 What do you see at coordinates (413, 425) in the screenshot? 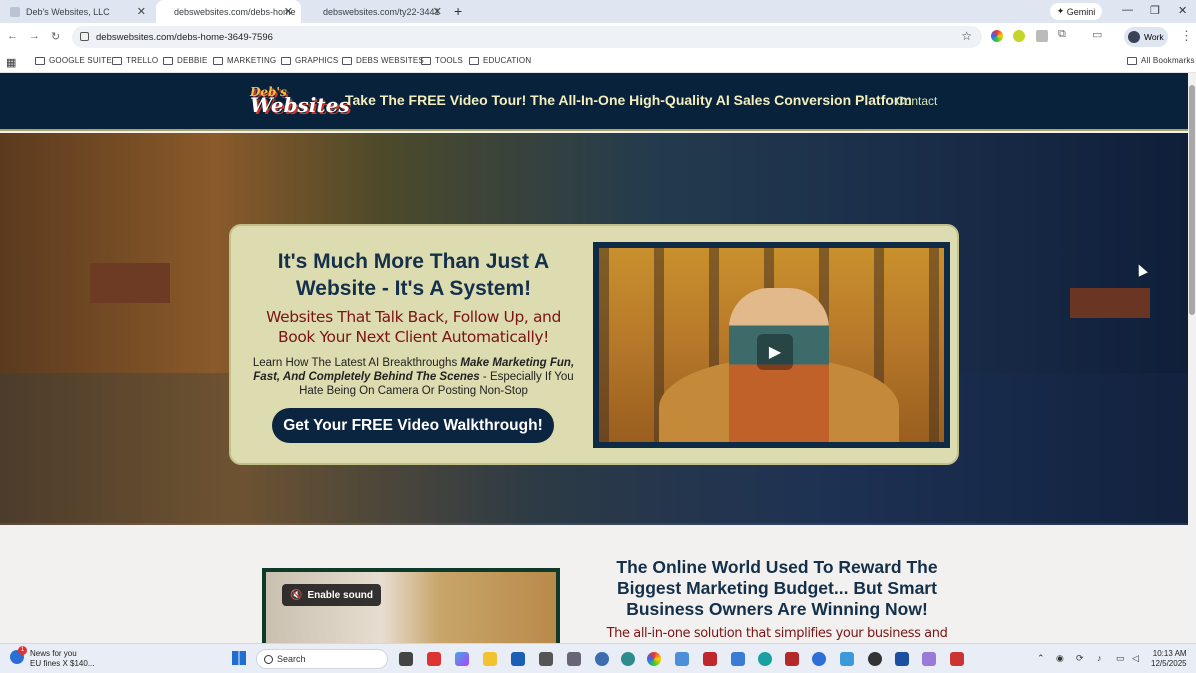
I see `free-walkthrough-button: Get Your FREE Video Walkthrough!` at bounding box center [413, 425].